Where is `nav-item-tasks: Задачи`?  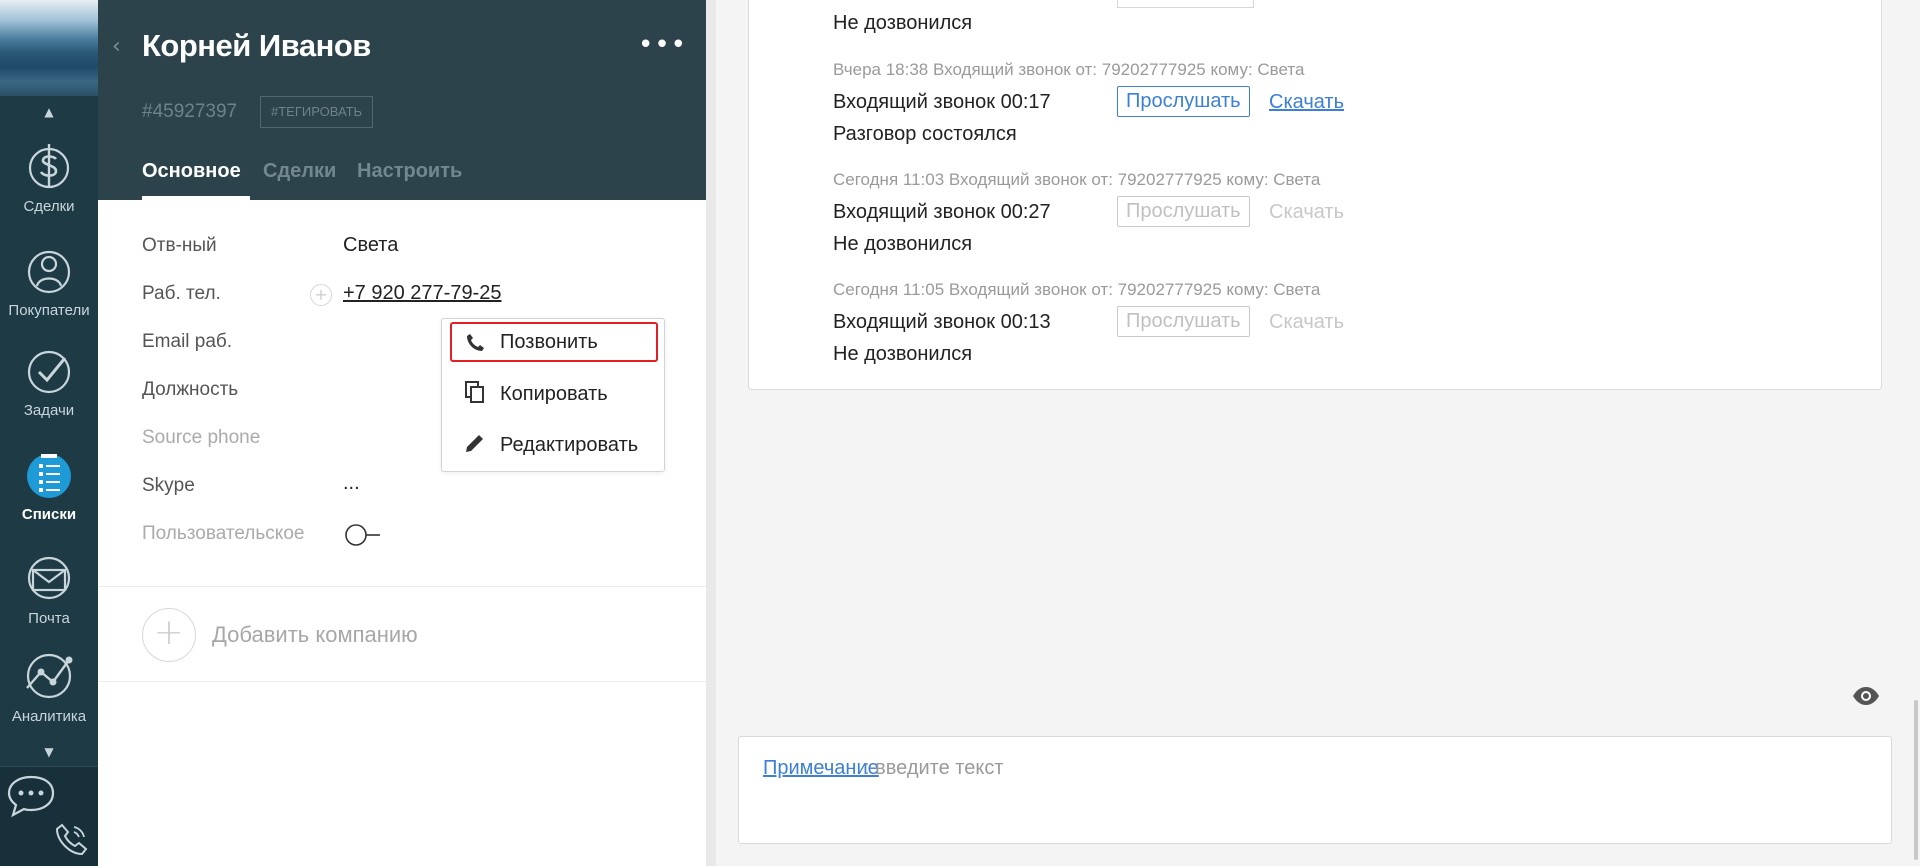
nav-item-tasks: Задачи is located at coordinates (49, 392).